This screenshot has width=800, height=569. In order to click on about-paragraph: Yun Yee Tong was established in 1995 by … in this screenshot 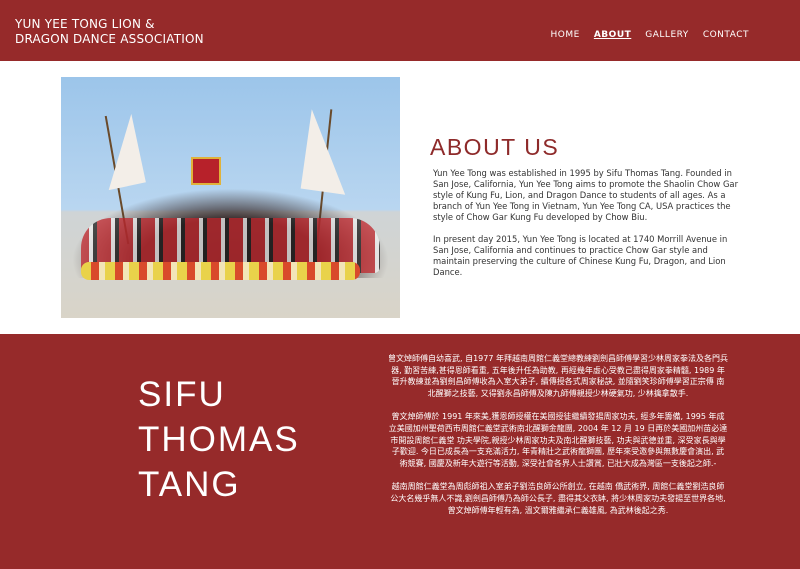, I will do `click(586, 195)`.